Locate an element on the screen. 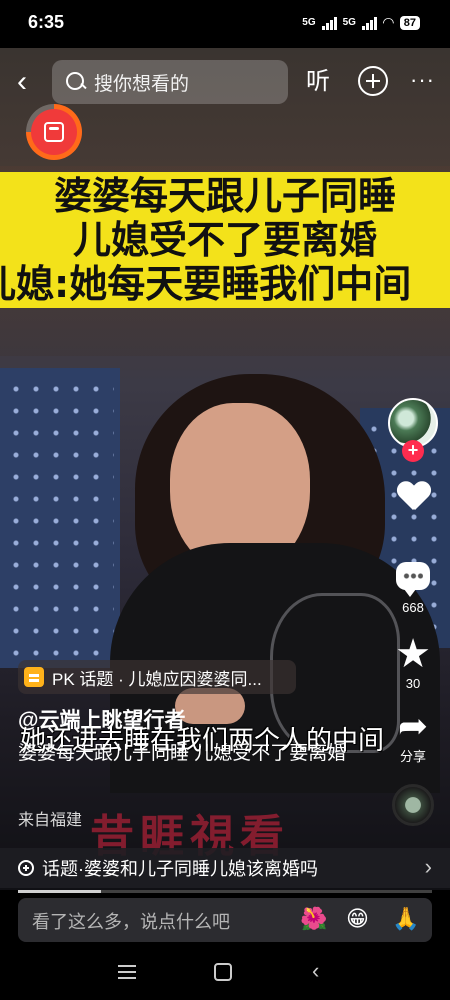 The image size is (450, 1000). pray-emoji-button: 🙏 is located at coordinates (405, 920).